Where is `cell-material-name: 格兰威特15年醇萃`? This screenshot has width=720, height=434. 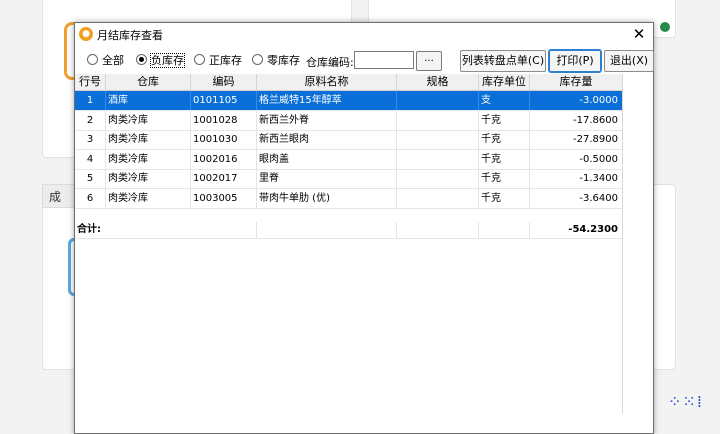
cell-material-name: 格兰威特15年醇萃 is located at coordinates (327, 100).